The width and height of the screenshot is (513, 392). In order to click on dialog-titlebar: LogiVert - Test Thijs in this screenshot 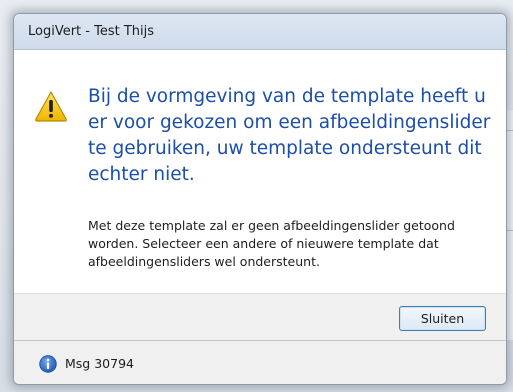, I will do `click(260, 32)`.